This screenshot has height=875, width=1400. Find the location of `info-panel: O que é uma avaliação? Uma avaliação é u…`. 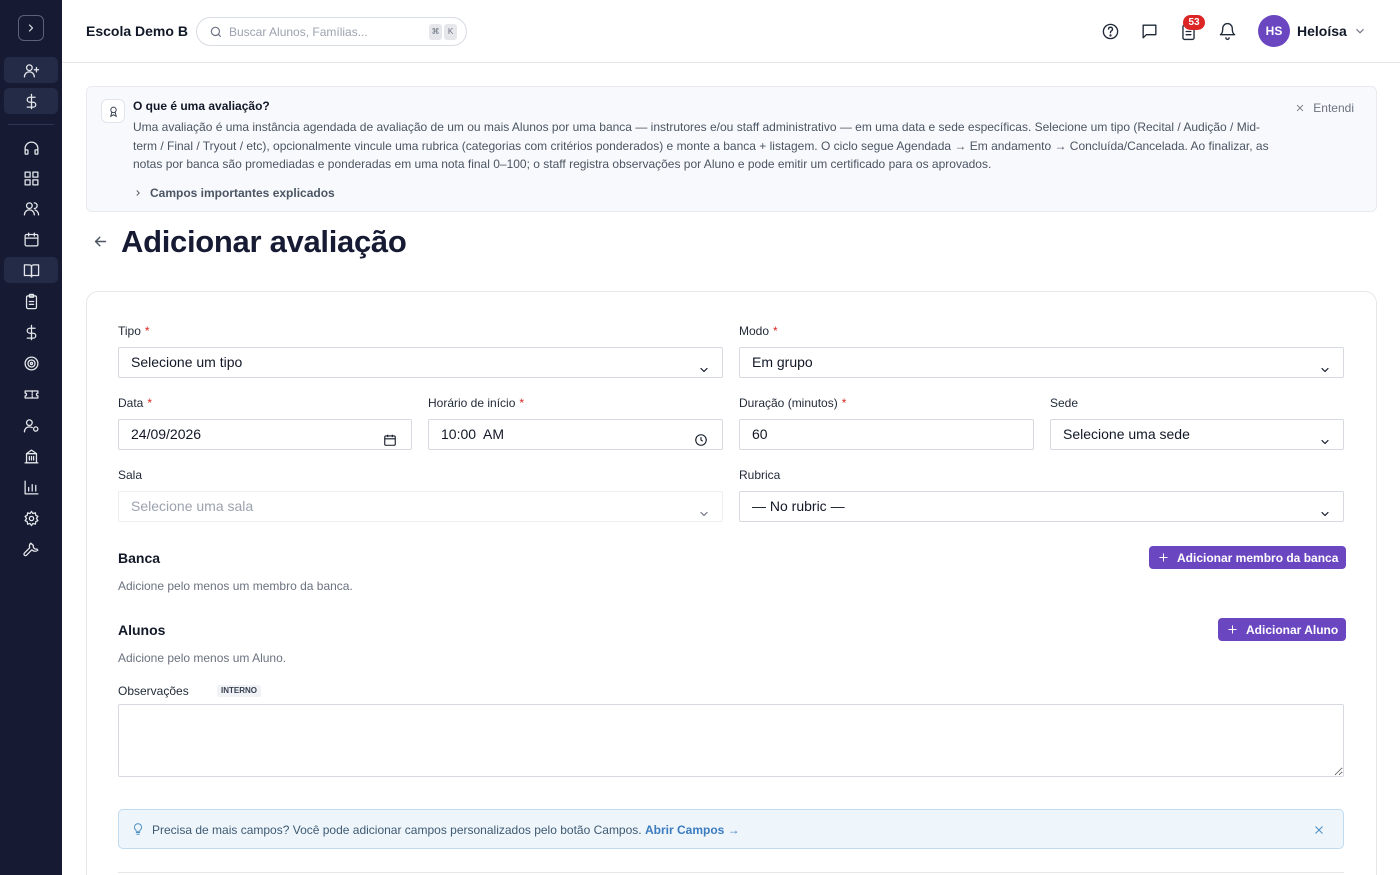

info-panel: O que é uma avaliação? Uma avaliação é u… is located at coordinates (731, 149).